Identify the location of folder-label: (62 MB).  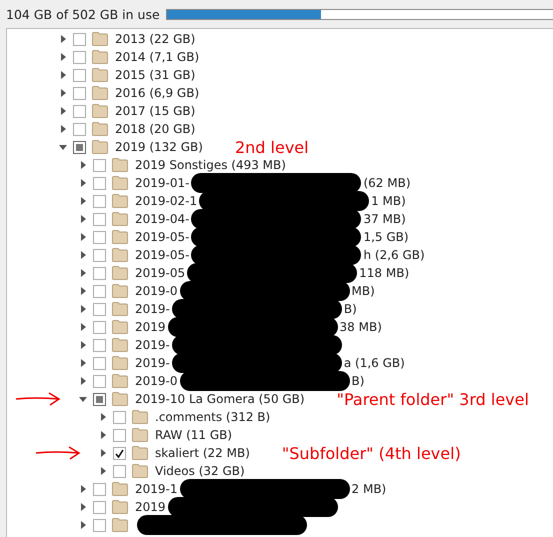
(387, 183).